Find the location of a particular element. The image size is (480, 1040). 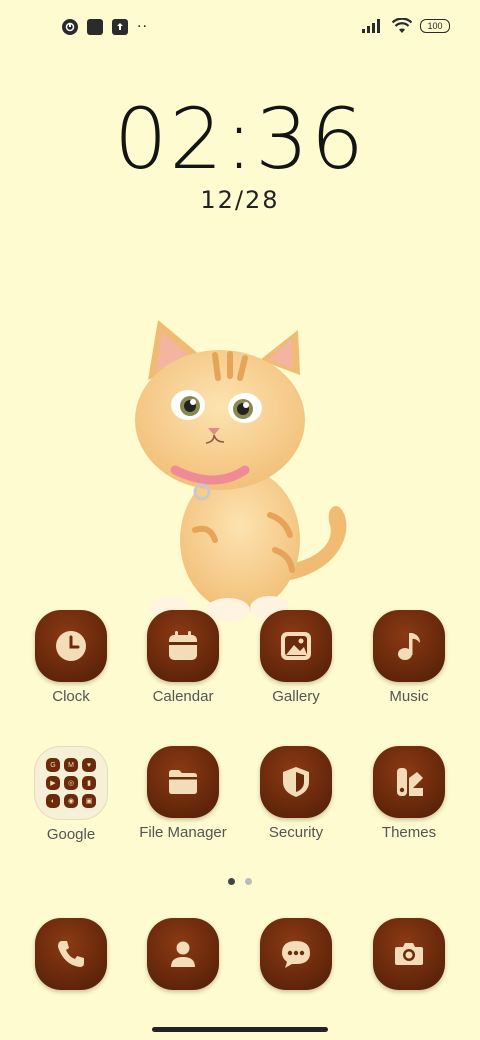

battery-icon: 100 is located at coordinates (435, 26).